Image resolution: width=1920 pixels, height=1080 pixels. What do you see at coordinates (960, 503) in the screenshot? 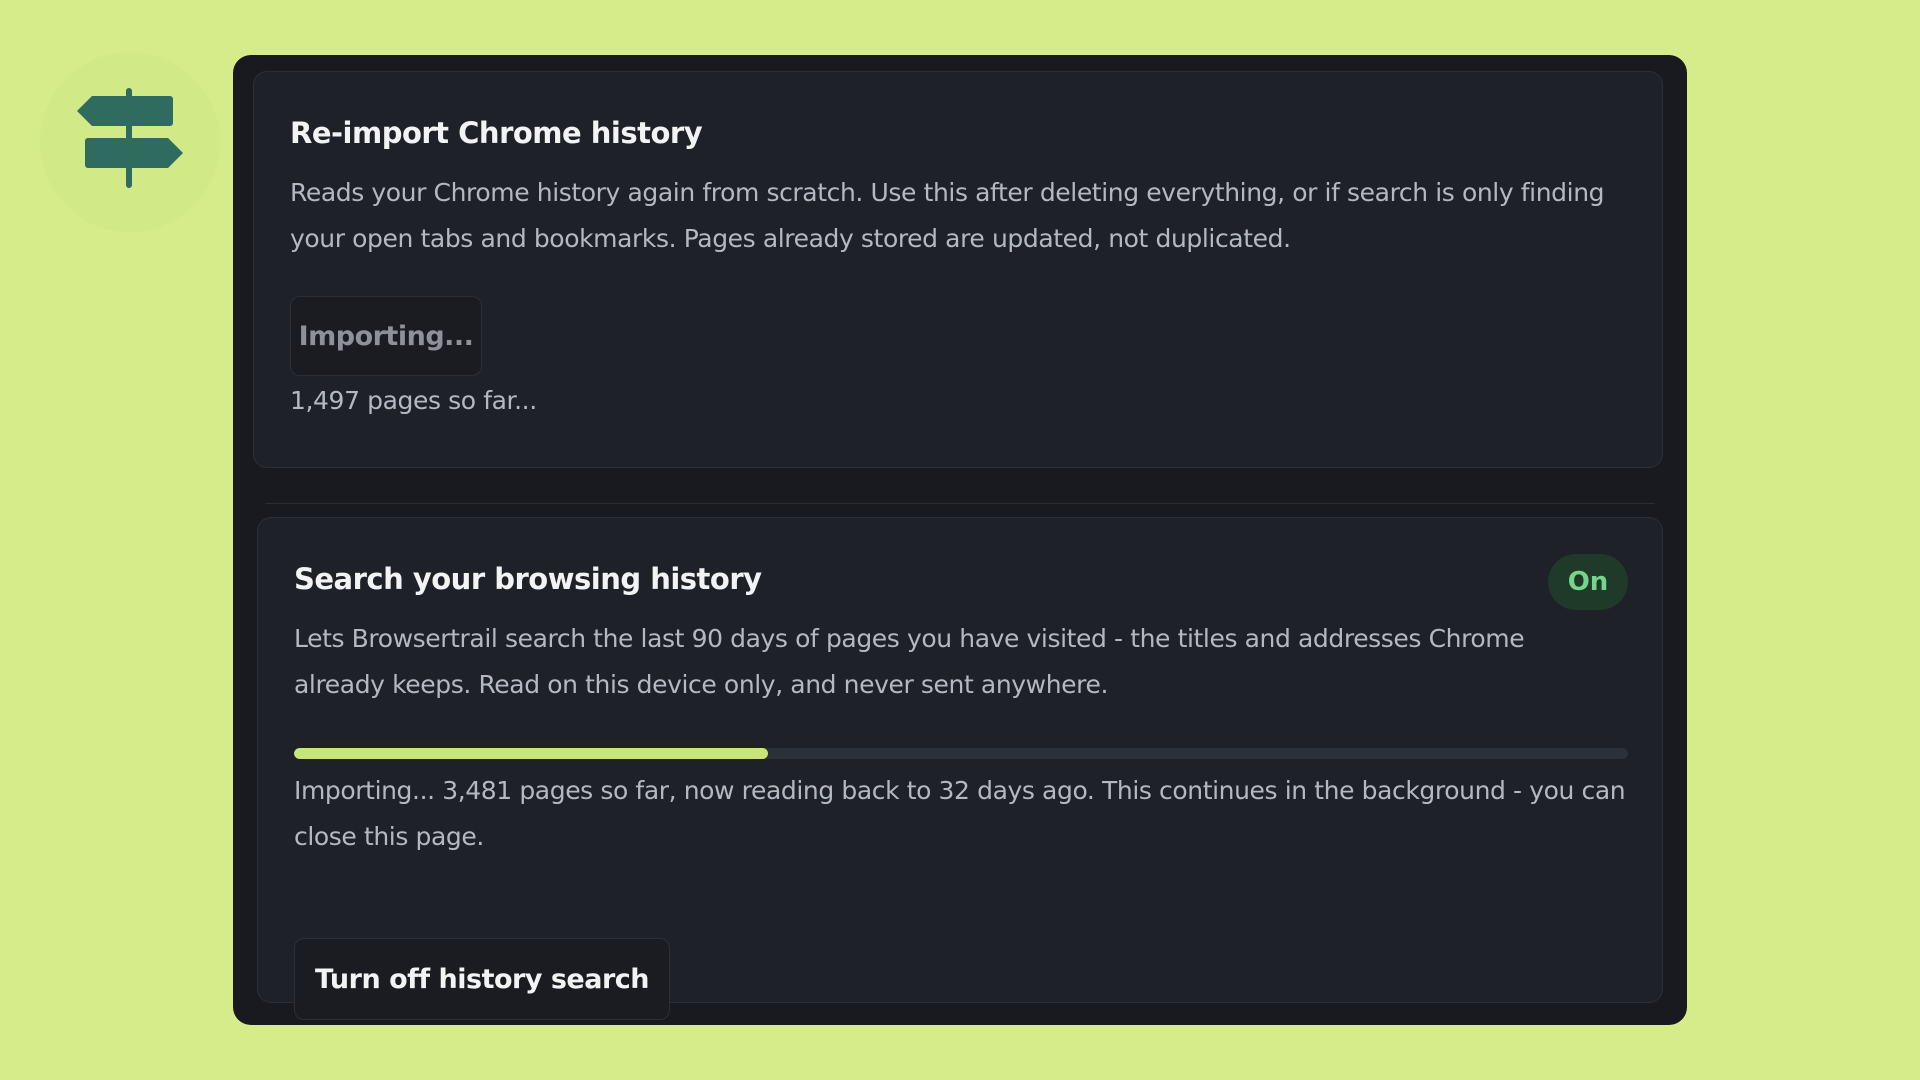
I see `divider` at bounding box center [960, 503].